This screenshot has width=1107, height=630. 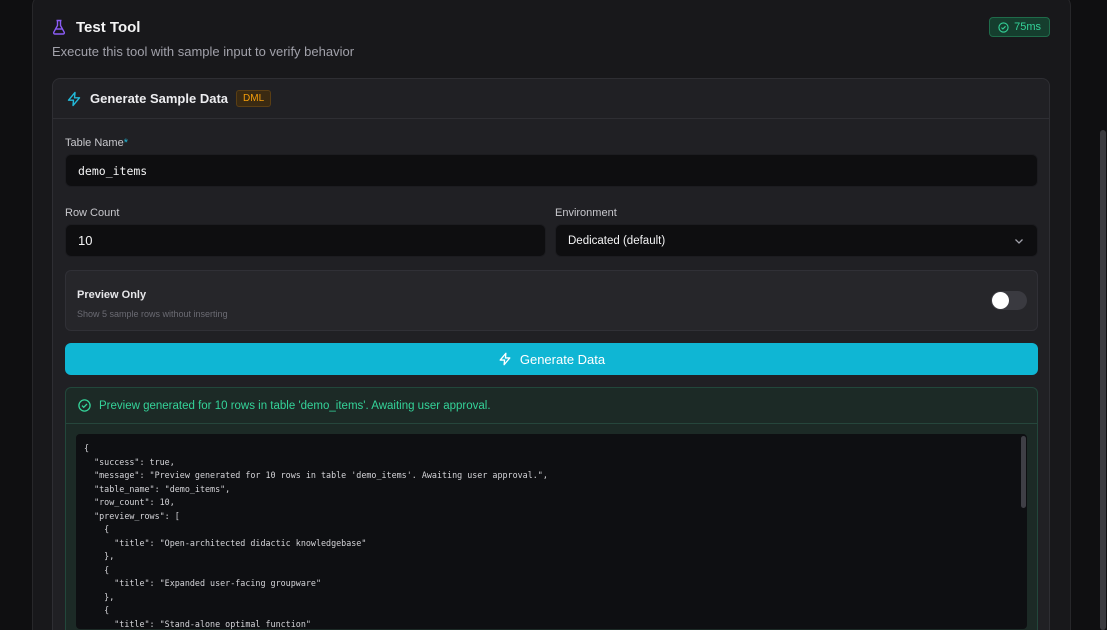 What do you see at coordinates (551, 170) in the screenshot?
I see `table-name-input: demo_items` at bounding box center [551, 170].